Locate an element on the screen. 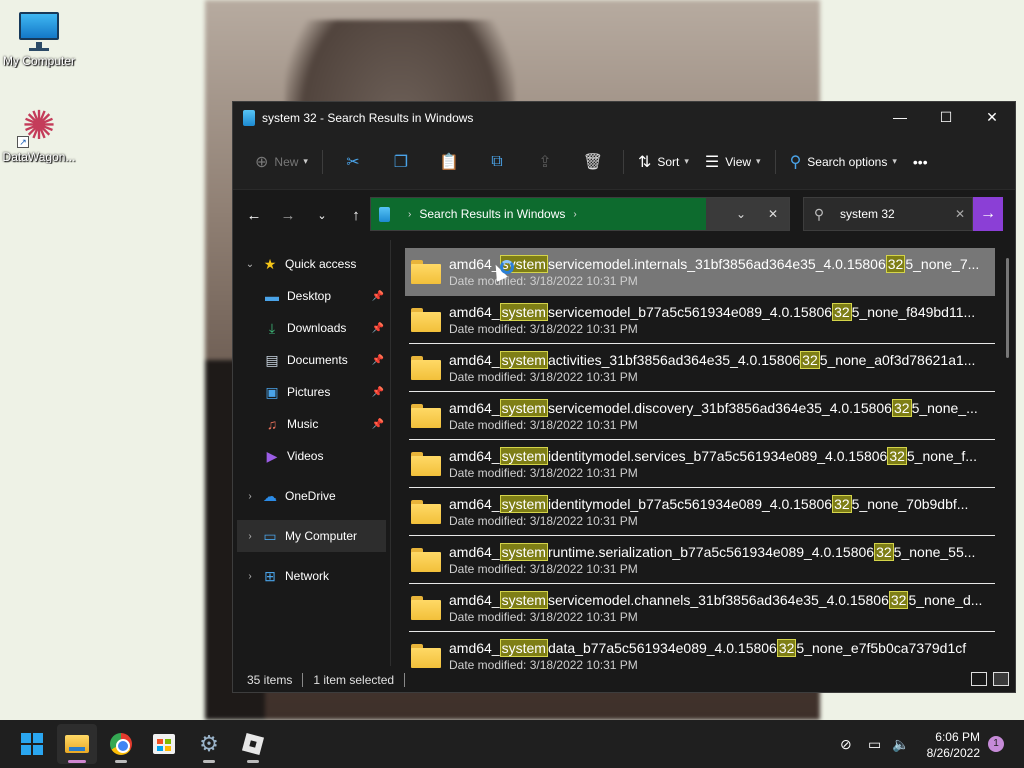  up-button: ↑ is located at coordinates (356, 215).